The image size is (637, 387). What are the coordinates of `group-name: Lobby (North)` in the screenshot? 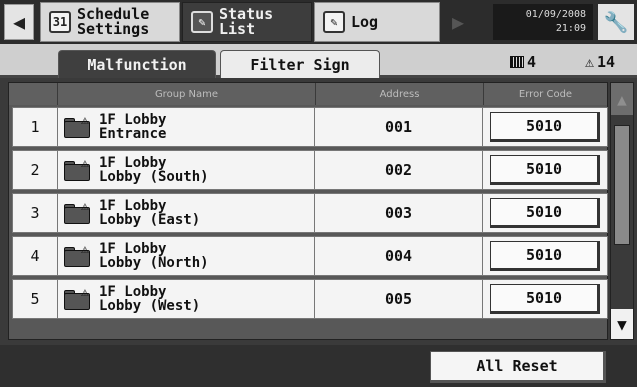 It's located at (154, 263).